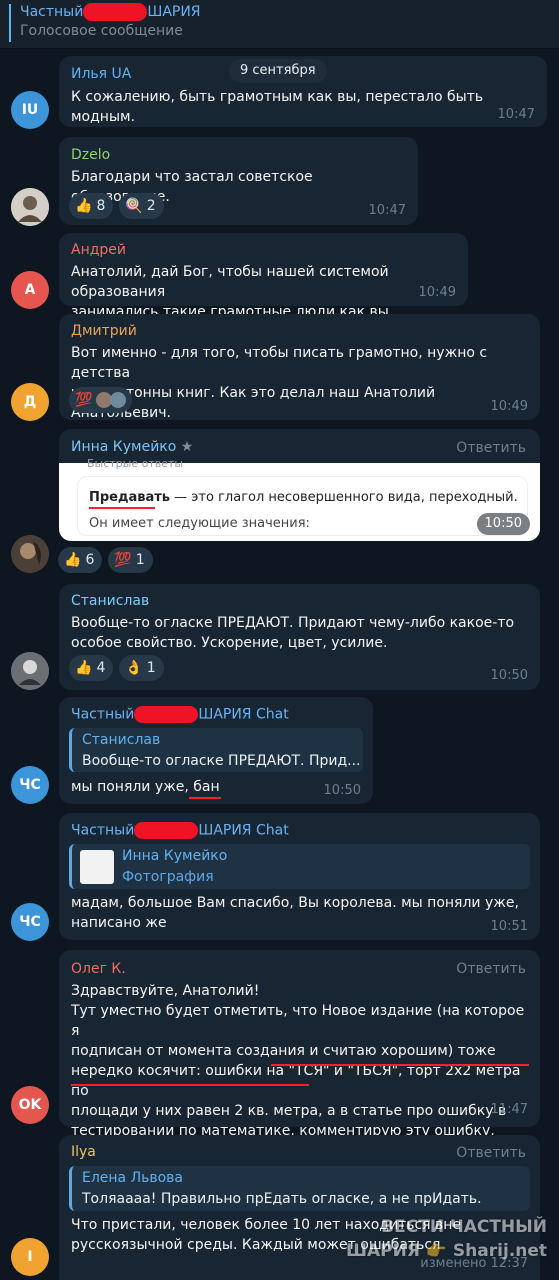  Describe the element at coordinates (101, 31) in the screenshot. I see `pinned-message-preview: Голосовое сообщение` at that location.